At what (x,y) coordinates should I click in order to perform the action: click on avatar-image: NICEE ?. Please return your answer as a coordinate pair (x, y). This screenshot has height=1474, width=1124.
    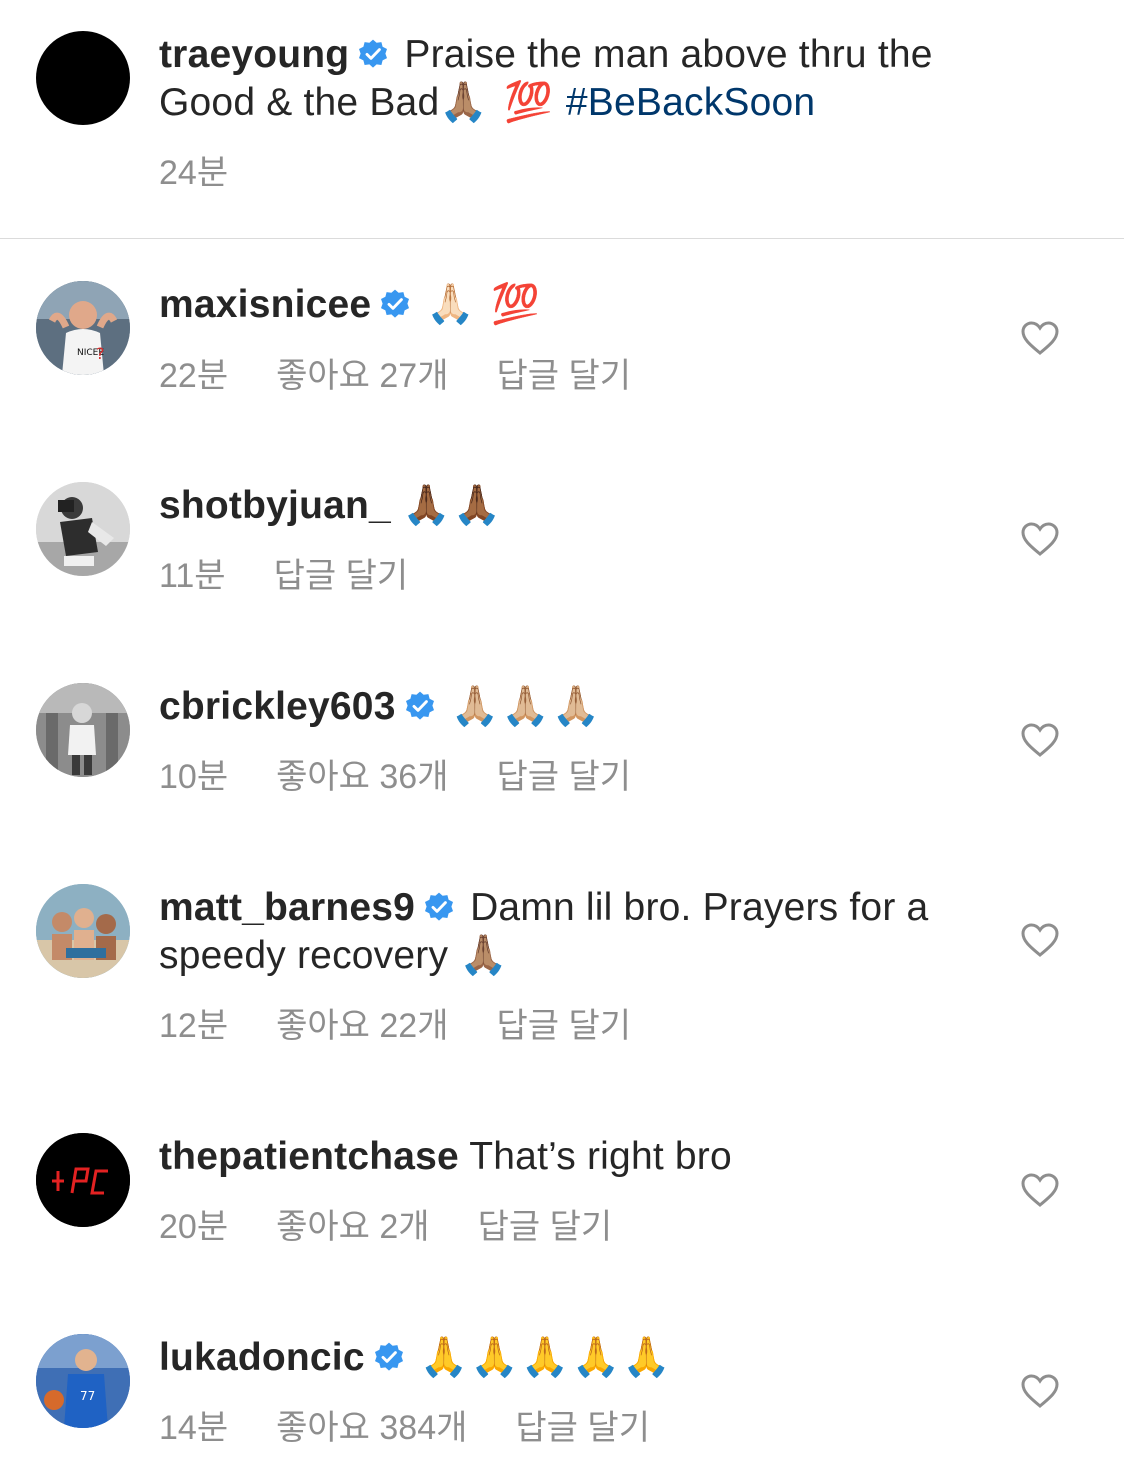
    Looking at the image, I should click on (83, 328).